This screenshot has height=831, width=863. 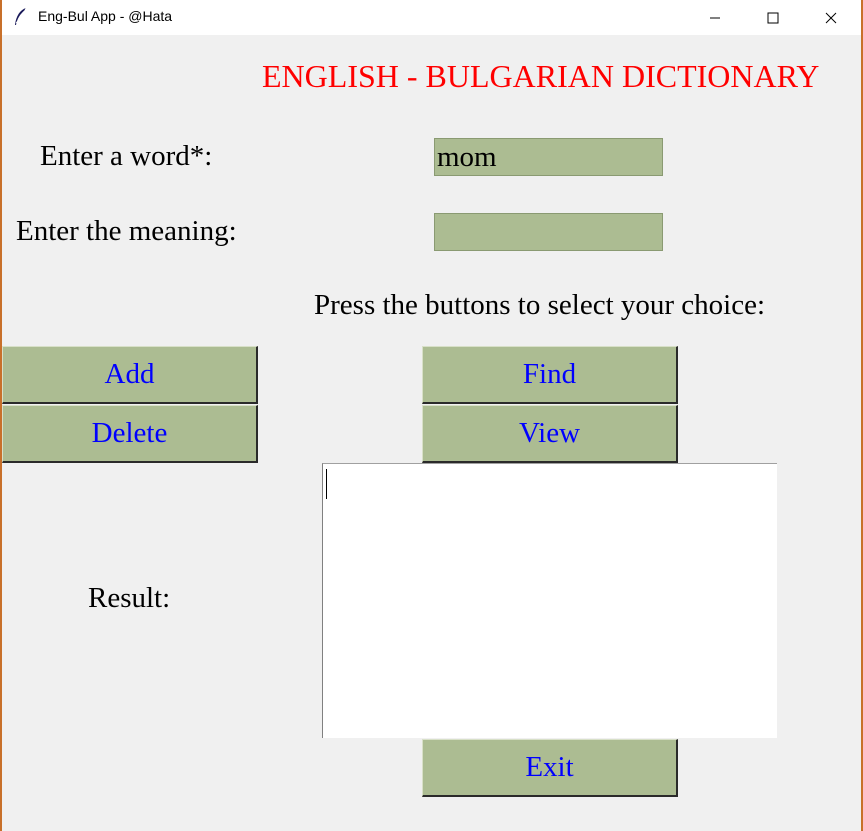 I want to click on word-input, so click(x=548, y=157).